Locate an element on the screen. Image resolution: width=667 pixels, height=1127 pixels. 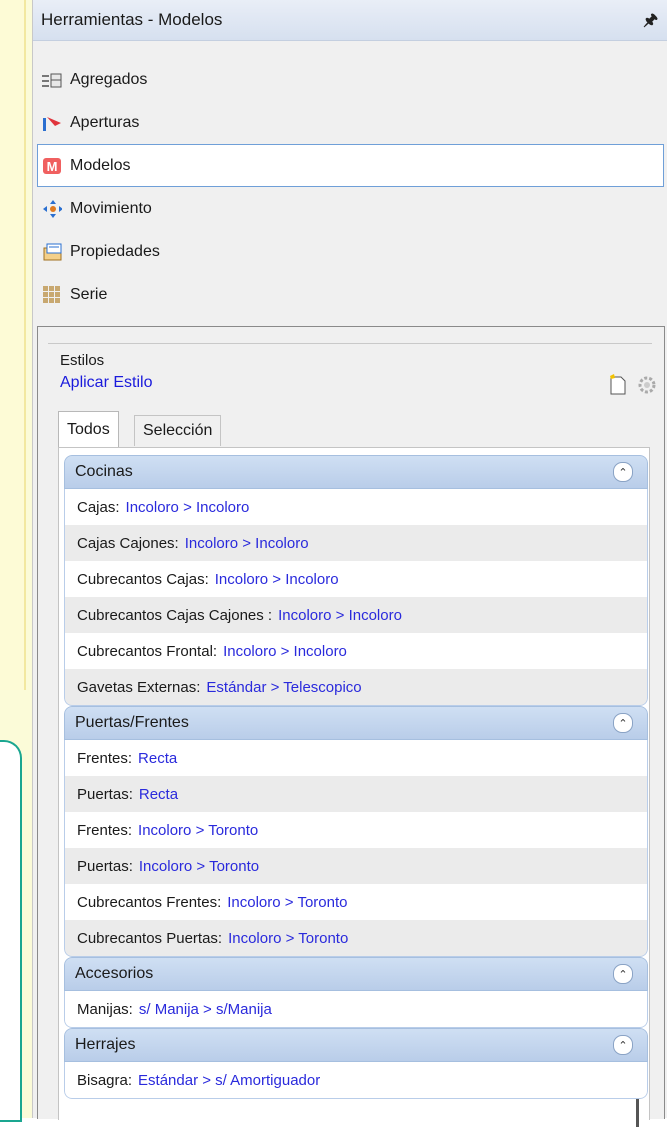
tab-label: Selección is located at coordinates (178, 430).